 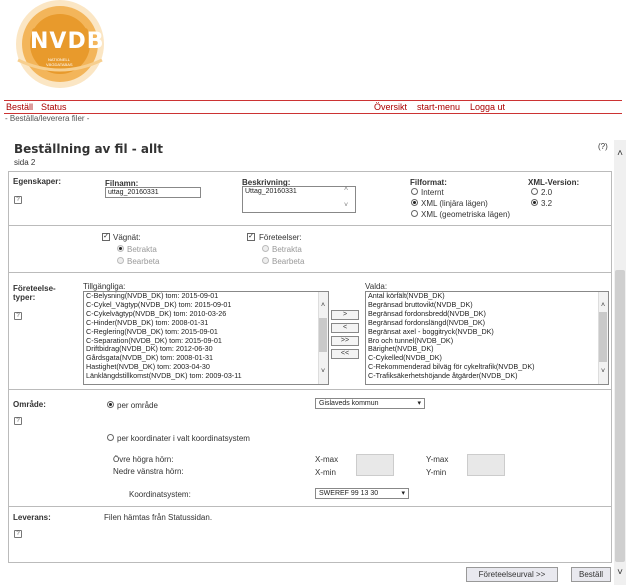 What do you see at coordinates (127, 237) in the screenshot?
I see `vagnat-label: Vägnät:` at bounding box center [127, 237].